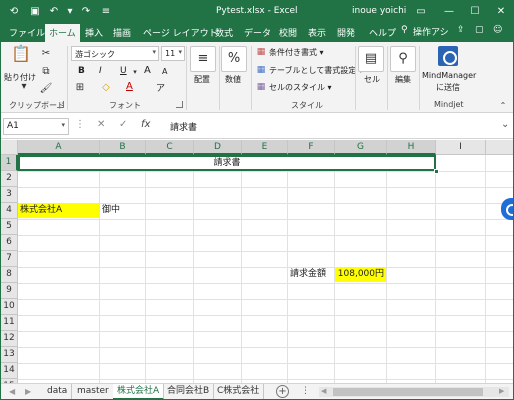 The width and height of the screenshot is (514, 400). Describe the element at coordinates (257, 32) in the screenshot. I see `tab-data: データ` at that location.